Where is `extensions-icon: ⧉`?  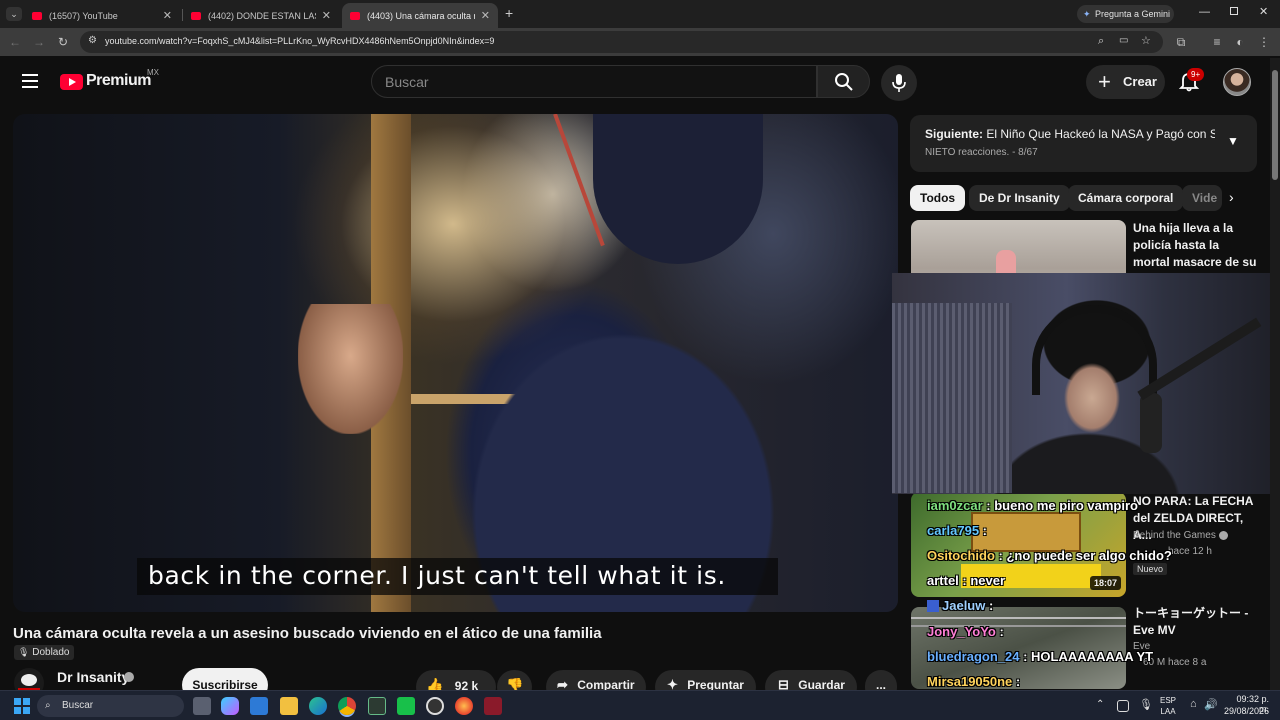 extensions-icon: ⧉ is located at coordinates (1181, 42).